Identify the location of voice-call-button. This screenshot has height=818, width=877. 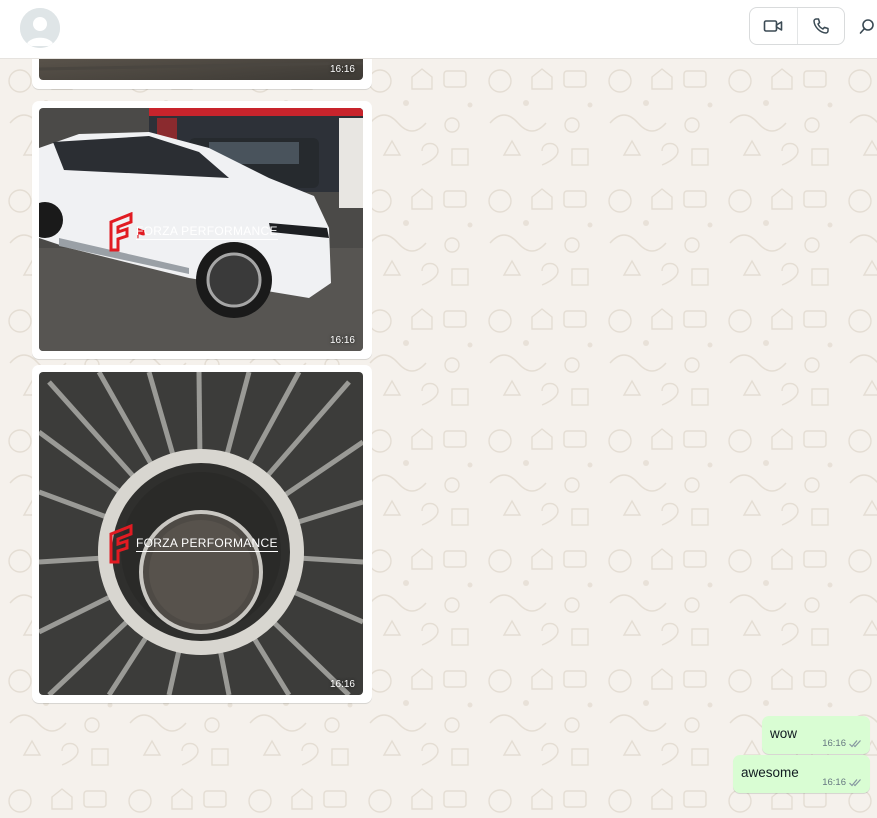
(820, 26).